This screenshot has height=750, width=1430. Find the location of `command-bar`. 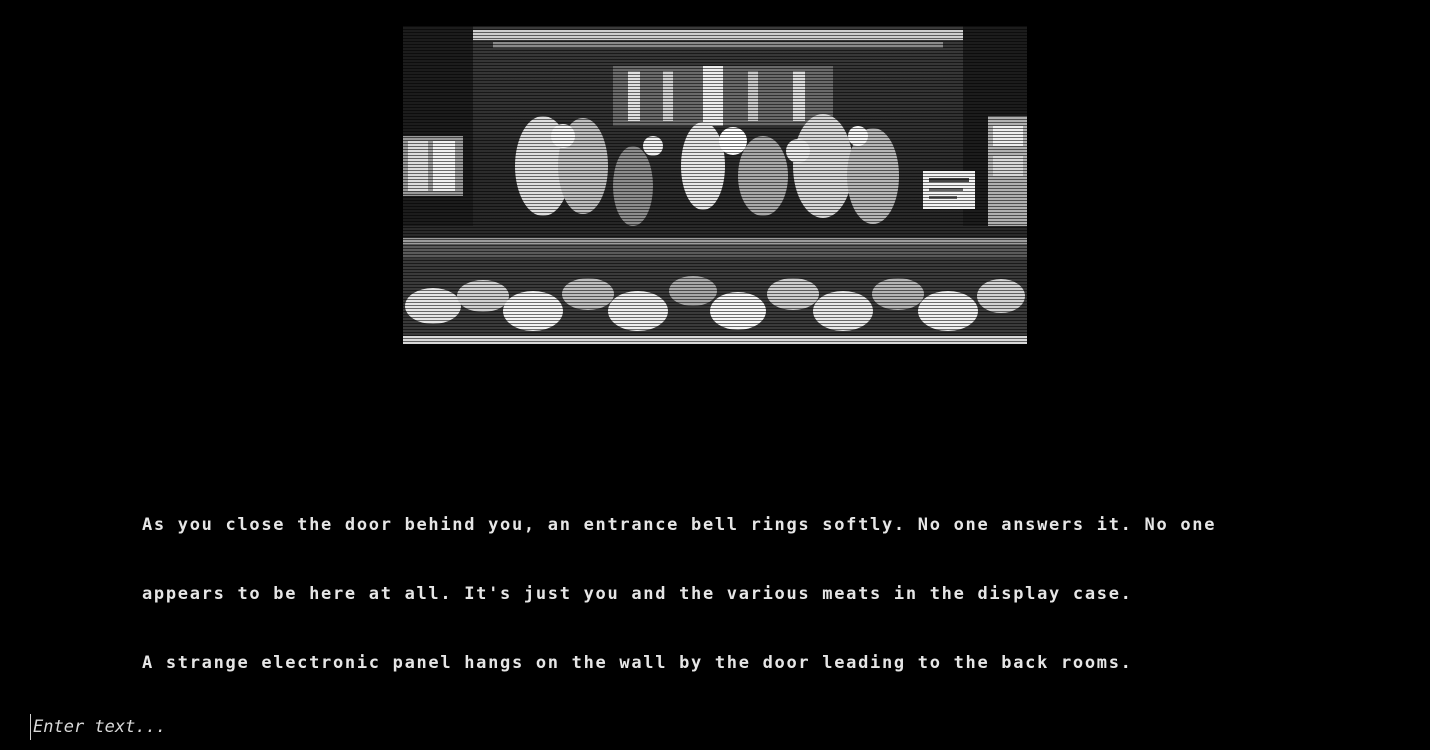

command-bar is located at coordinates (331, 727).